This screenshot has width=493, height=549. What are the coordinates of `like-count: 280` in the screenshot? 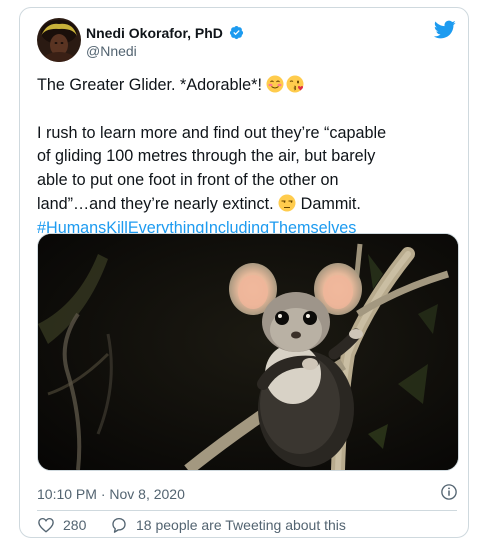 It's located at (74, 525).